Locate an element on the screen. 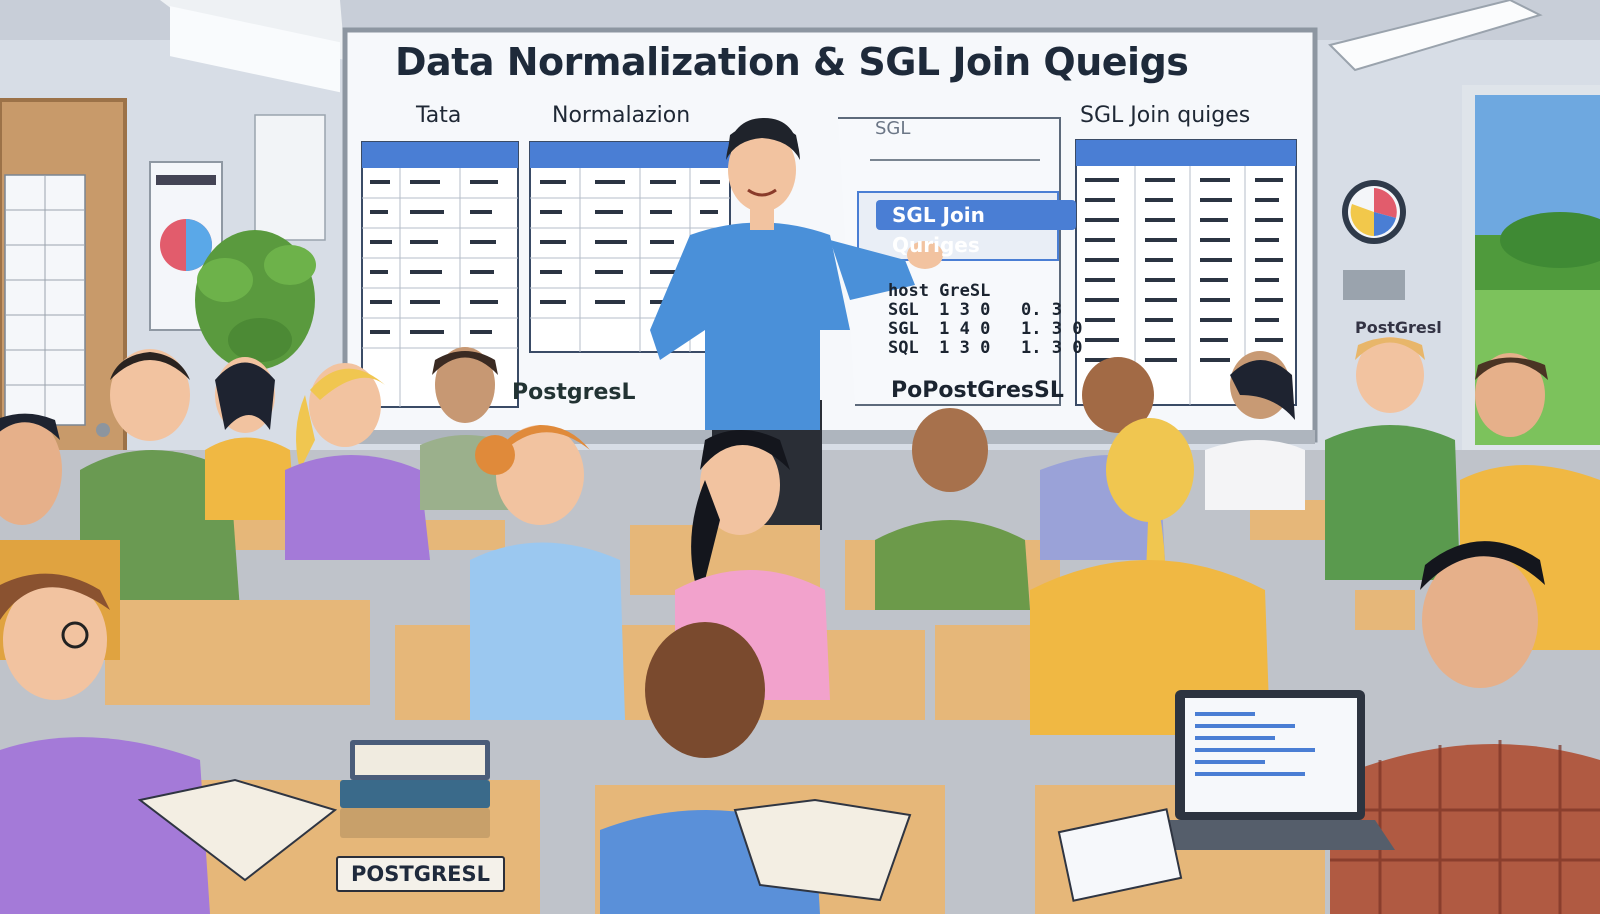  wall-sign is located at coordinates (1374, 285).